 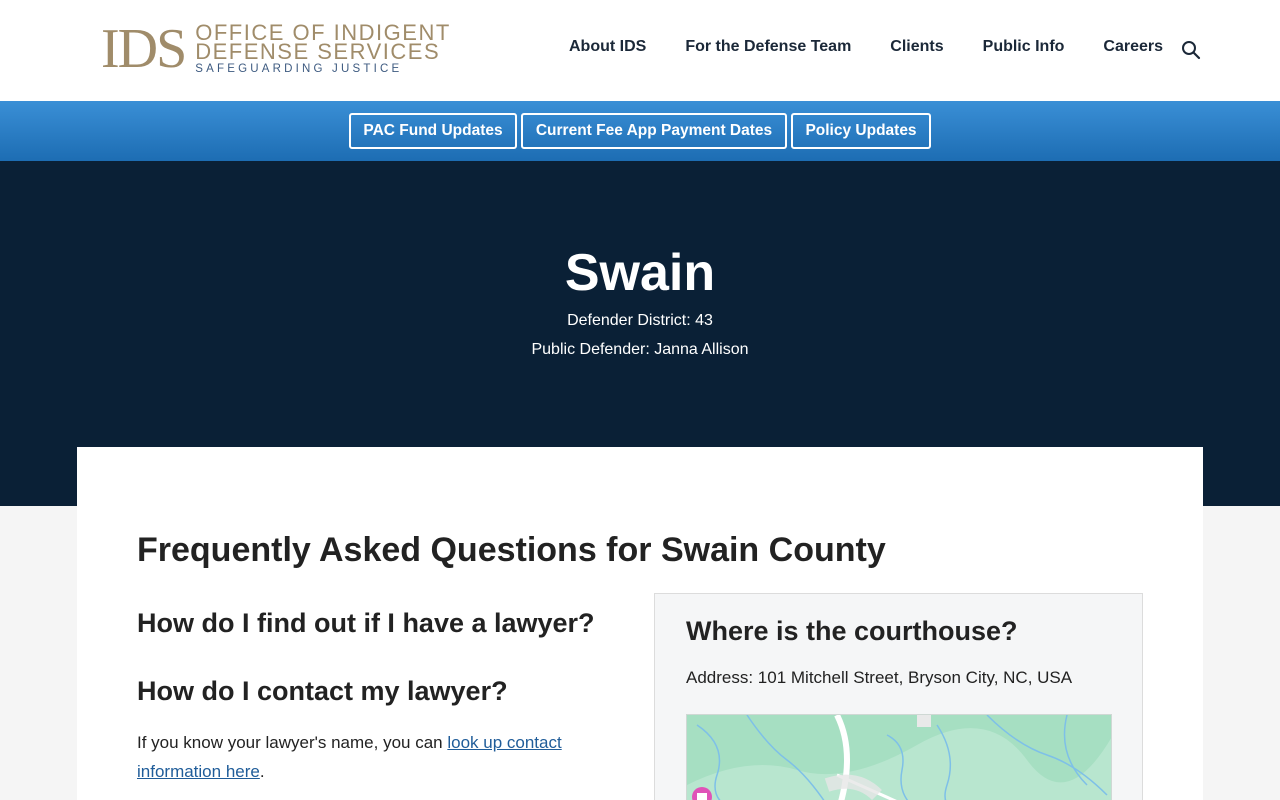 I want to click on map-graphic, so click(x=899, y=757).